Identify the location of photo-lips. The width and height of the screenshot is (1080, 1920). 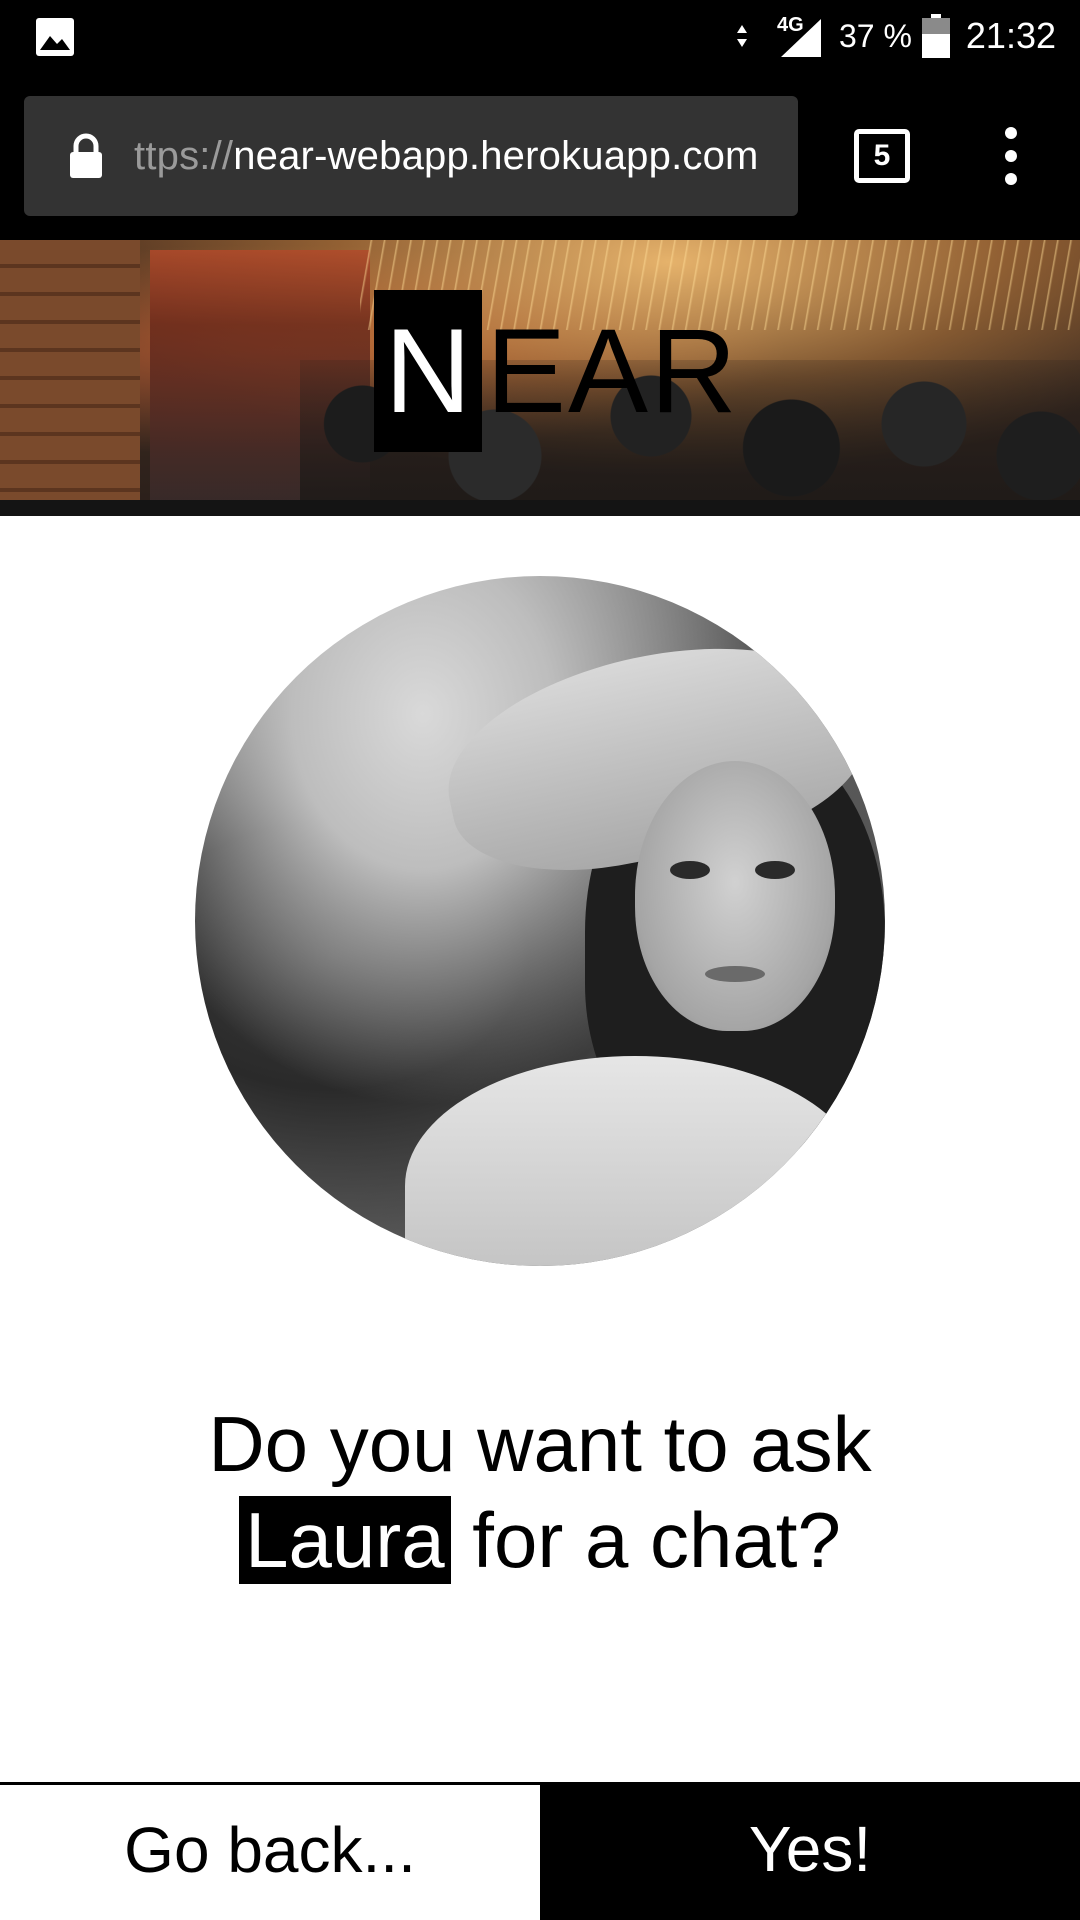
(735, 974).